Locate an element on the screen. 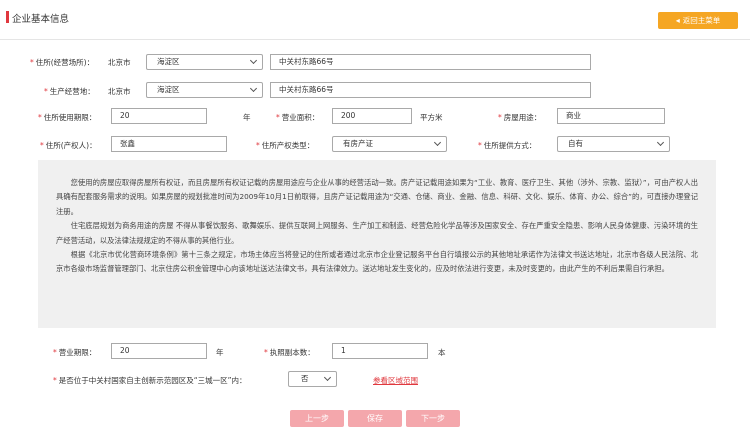 Image resolution: width=750 pixels, height=433 pixels. license-copies-input: 1 is located at coordinates (380, 351).